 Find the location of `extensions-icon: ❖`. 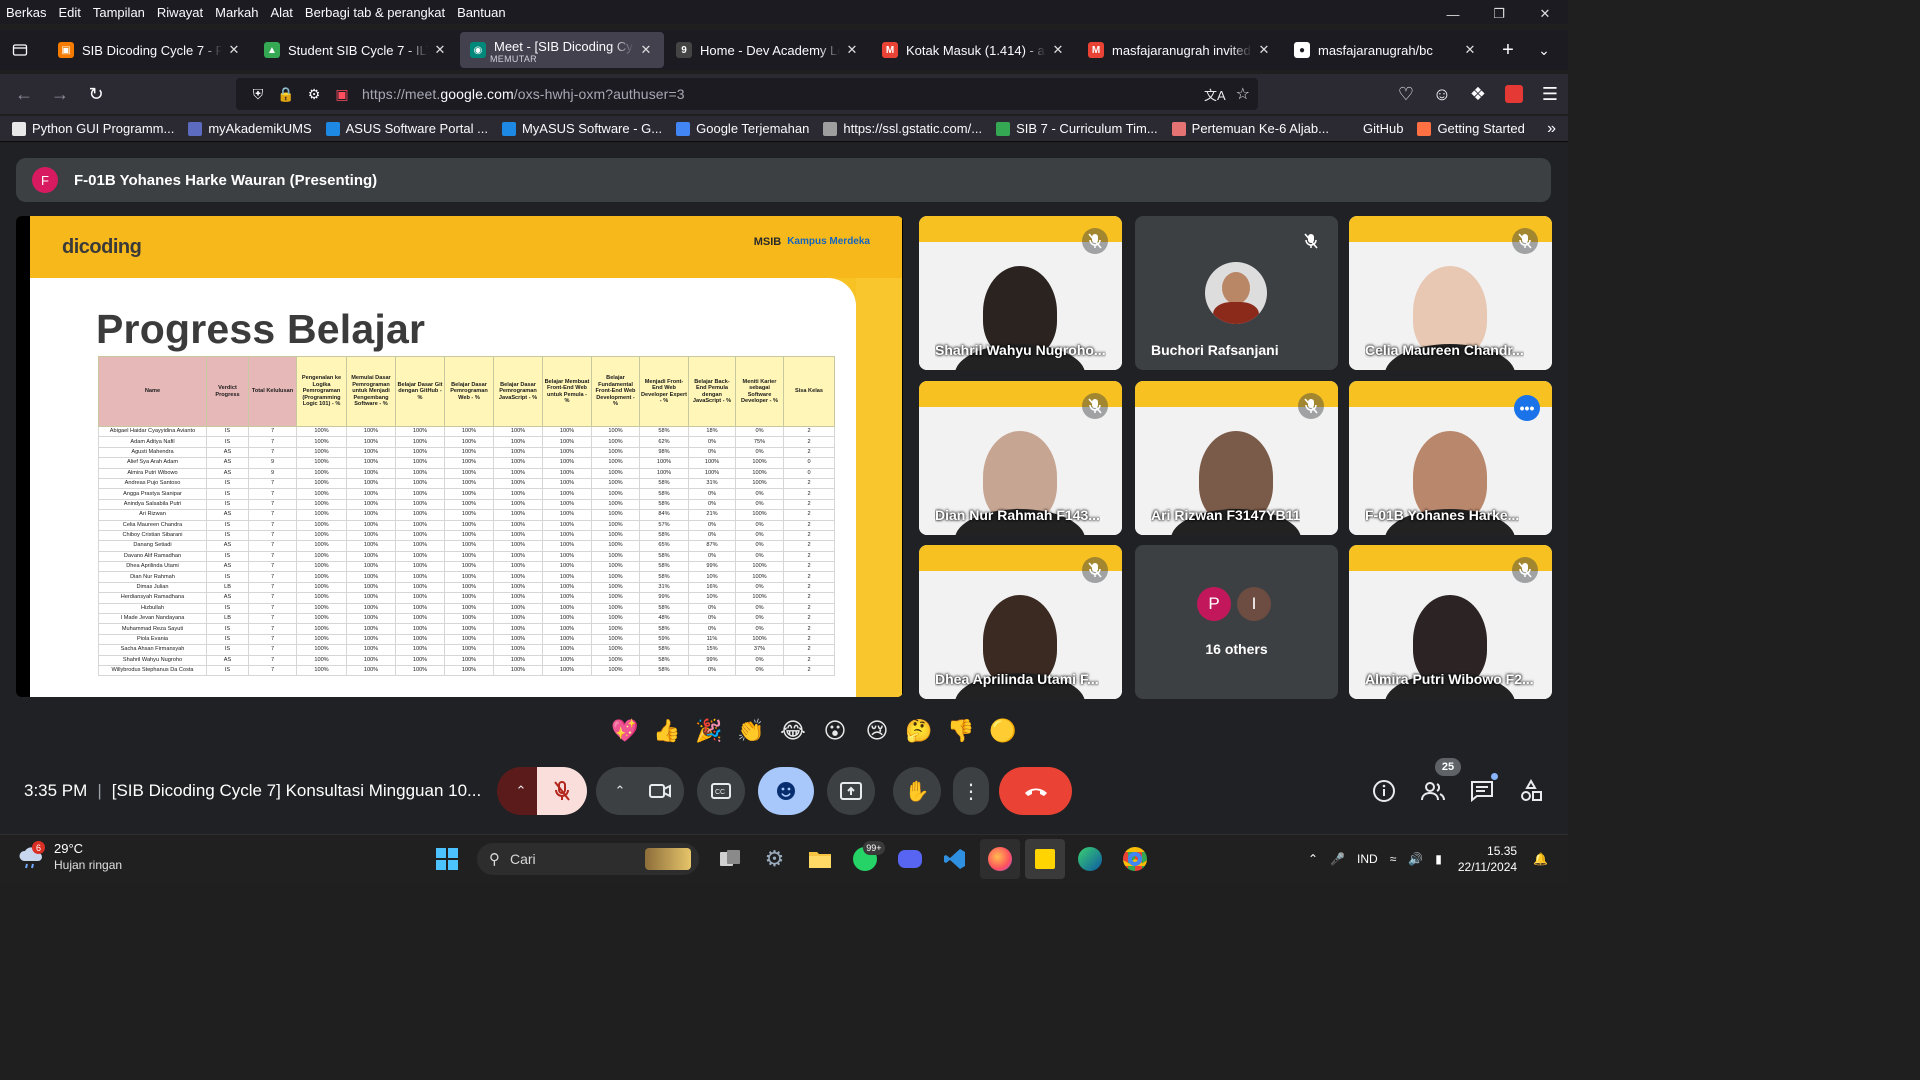

extensions-icon: ❖ is located at coordinates (1478, 94).